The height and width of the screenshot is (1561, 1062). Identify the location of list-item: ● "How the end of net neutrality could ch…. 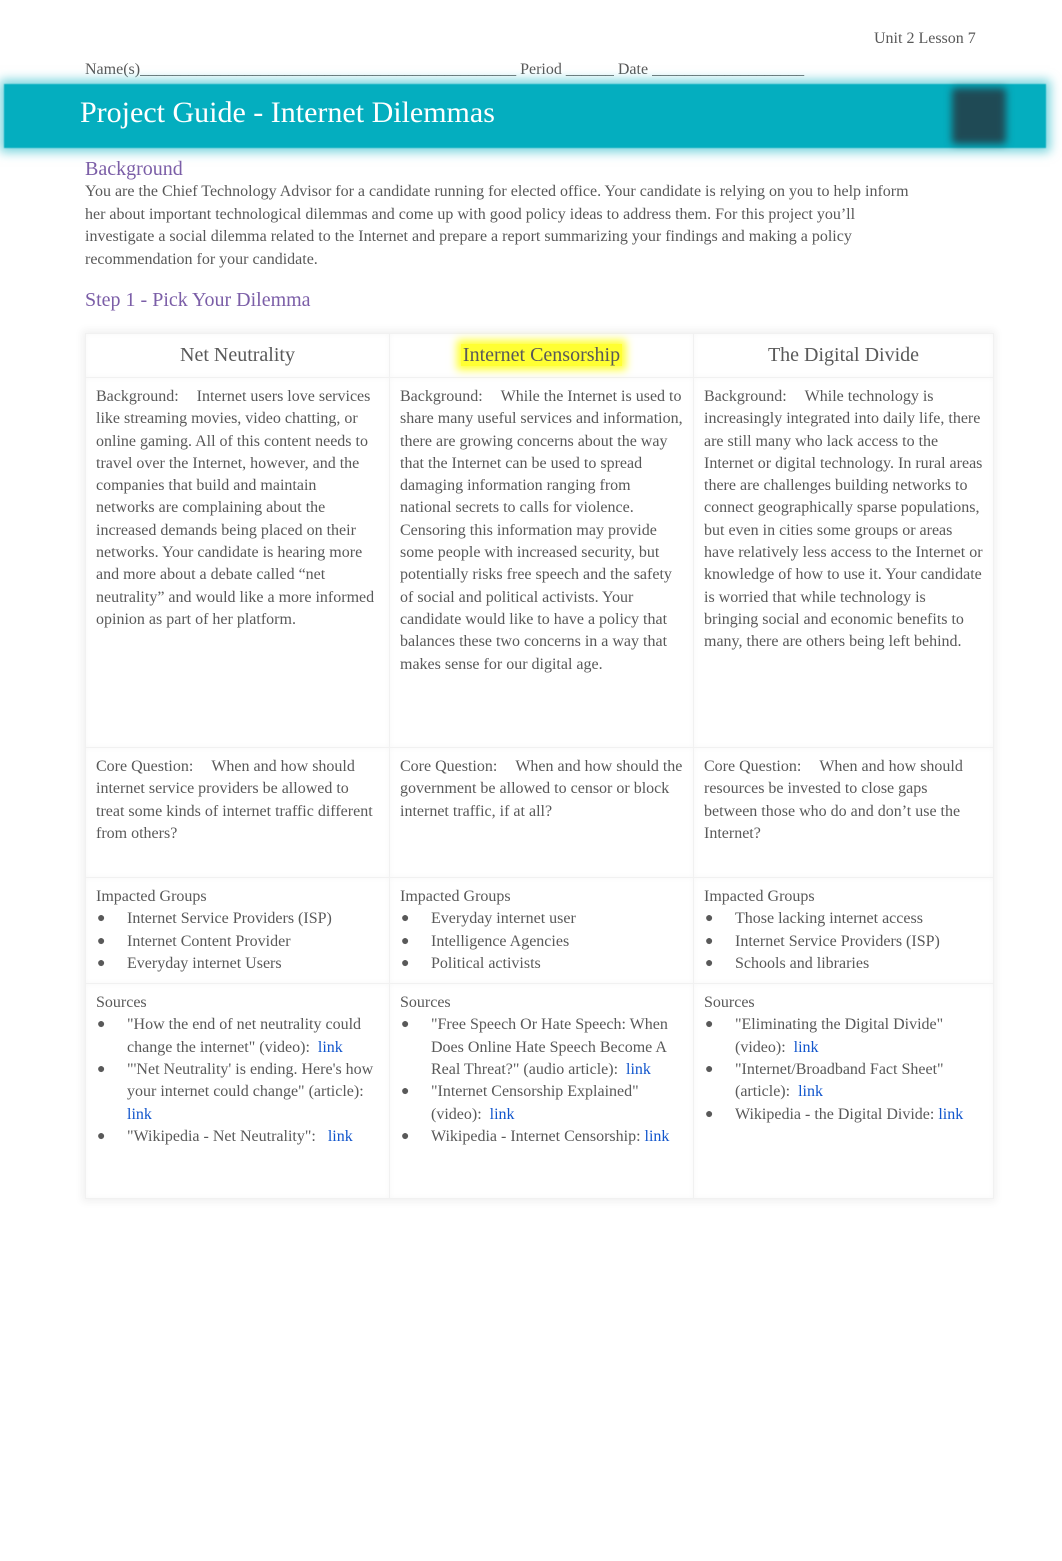
(237, 1036).